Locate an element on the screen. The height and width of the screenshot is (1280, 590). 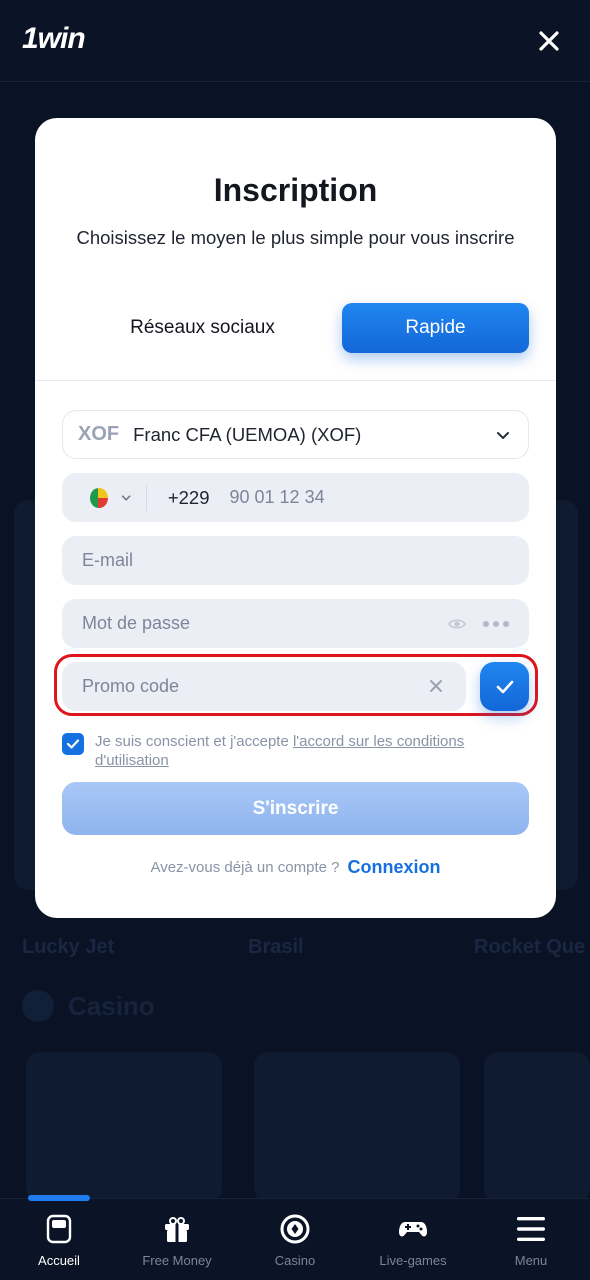
terms-checkbox is located at coordinates (73, 744).